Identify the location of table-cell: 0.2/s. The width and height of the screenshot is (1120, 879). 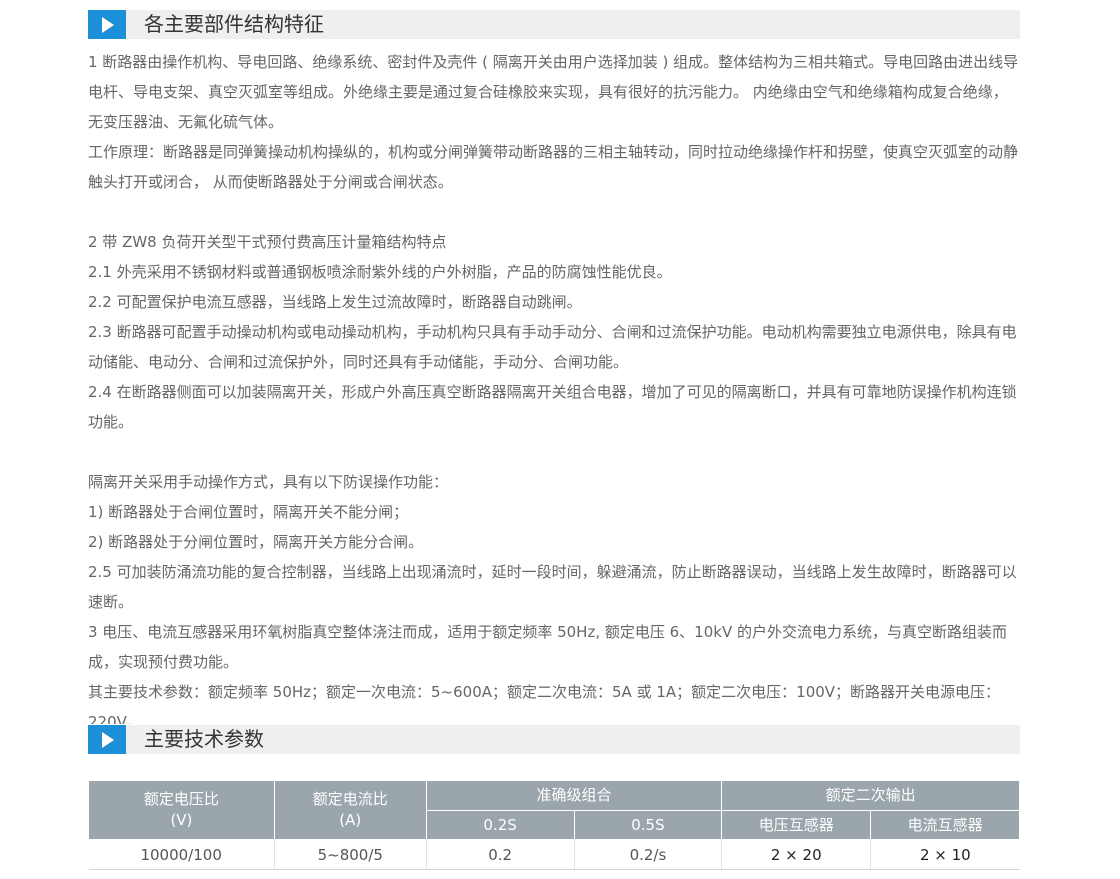
(648, 854).